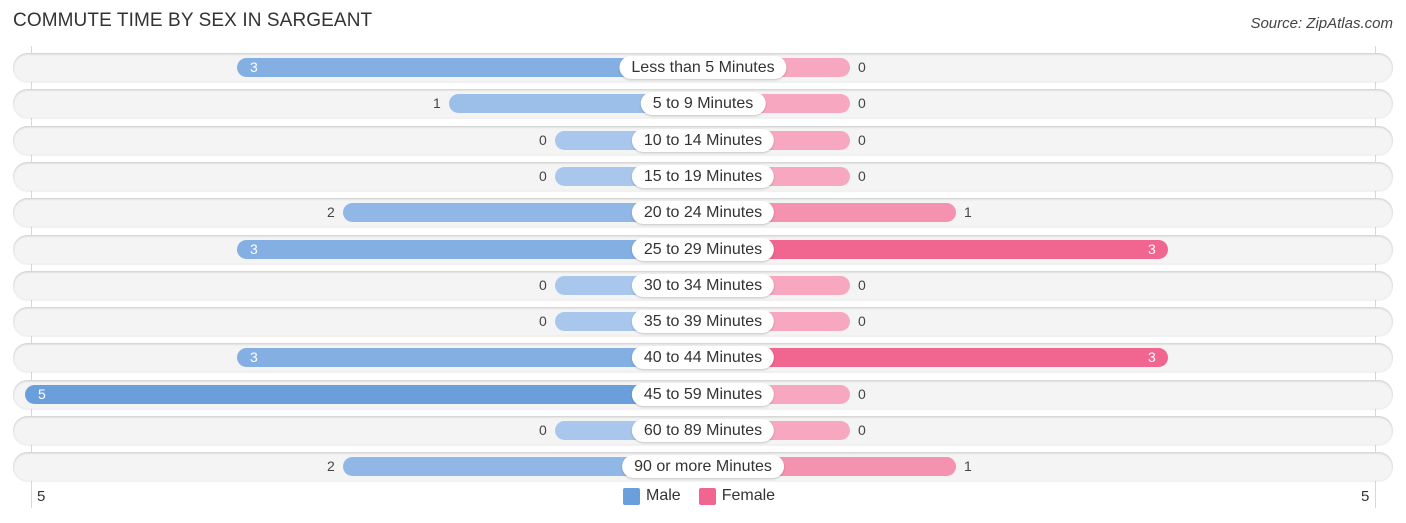 This screenshot has height=523, width=1406. What do you see at coordinates (748, 495) in the screenshot?
I see `legend-label-female: Female` at bounding box center [748, 495].